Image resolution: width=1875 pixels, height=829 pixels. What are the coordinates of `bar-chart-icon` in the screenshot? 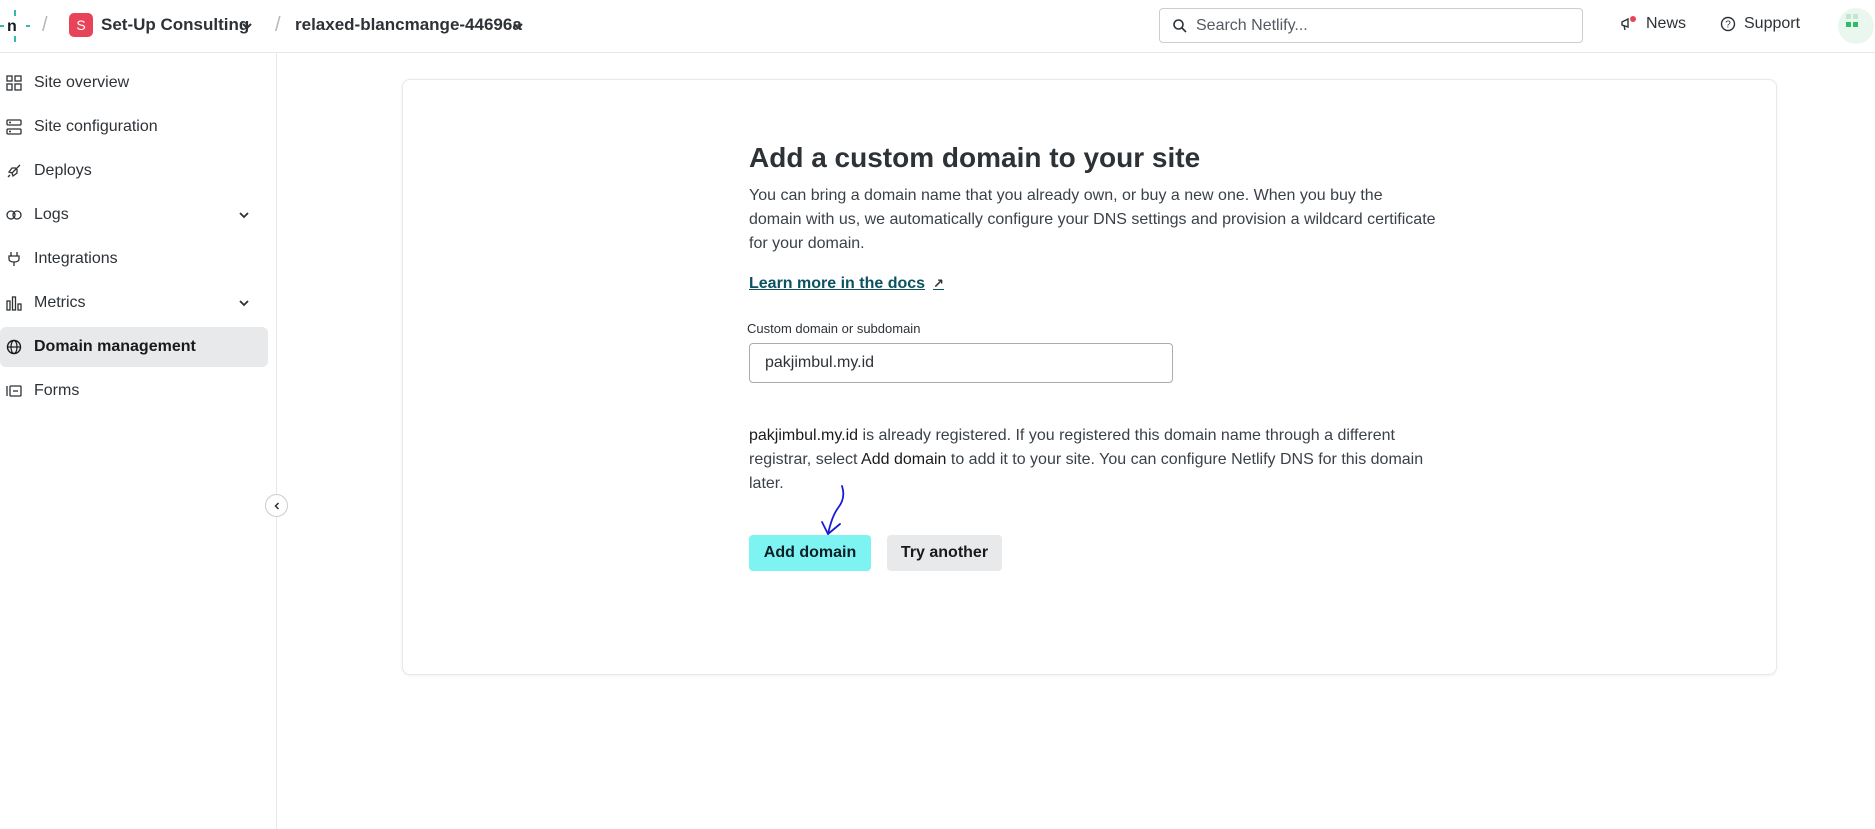 It's located at (14, 303).